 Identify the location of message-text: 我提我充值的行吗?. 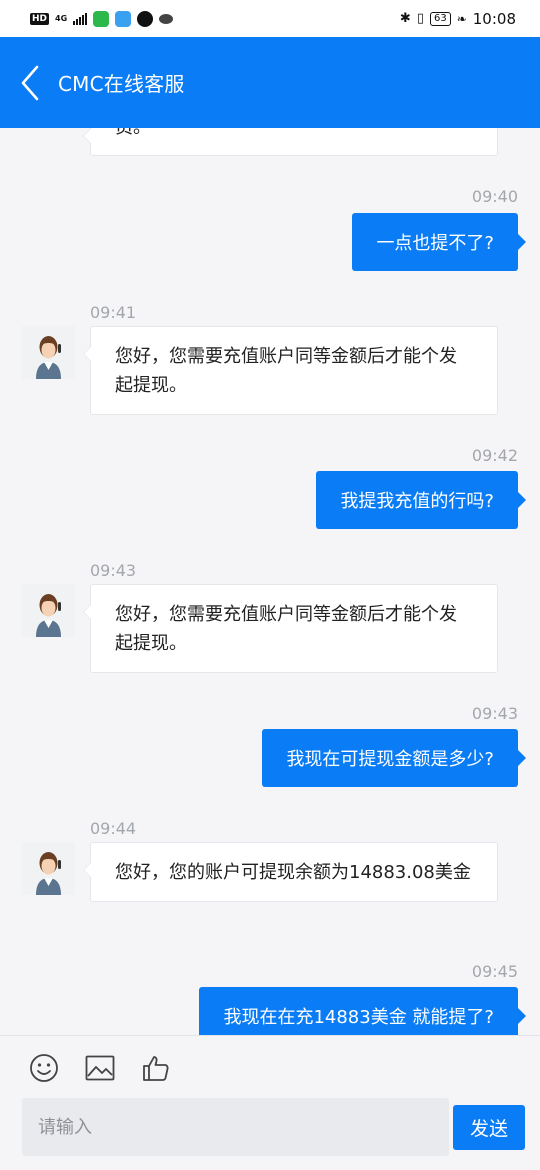
(417, 501).